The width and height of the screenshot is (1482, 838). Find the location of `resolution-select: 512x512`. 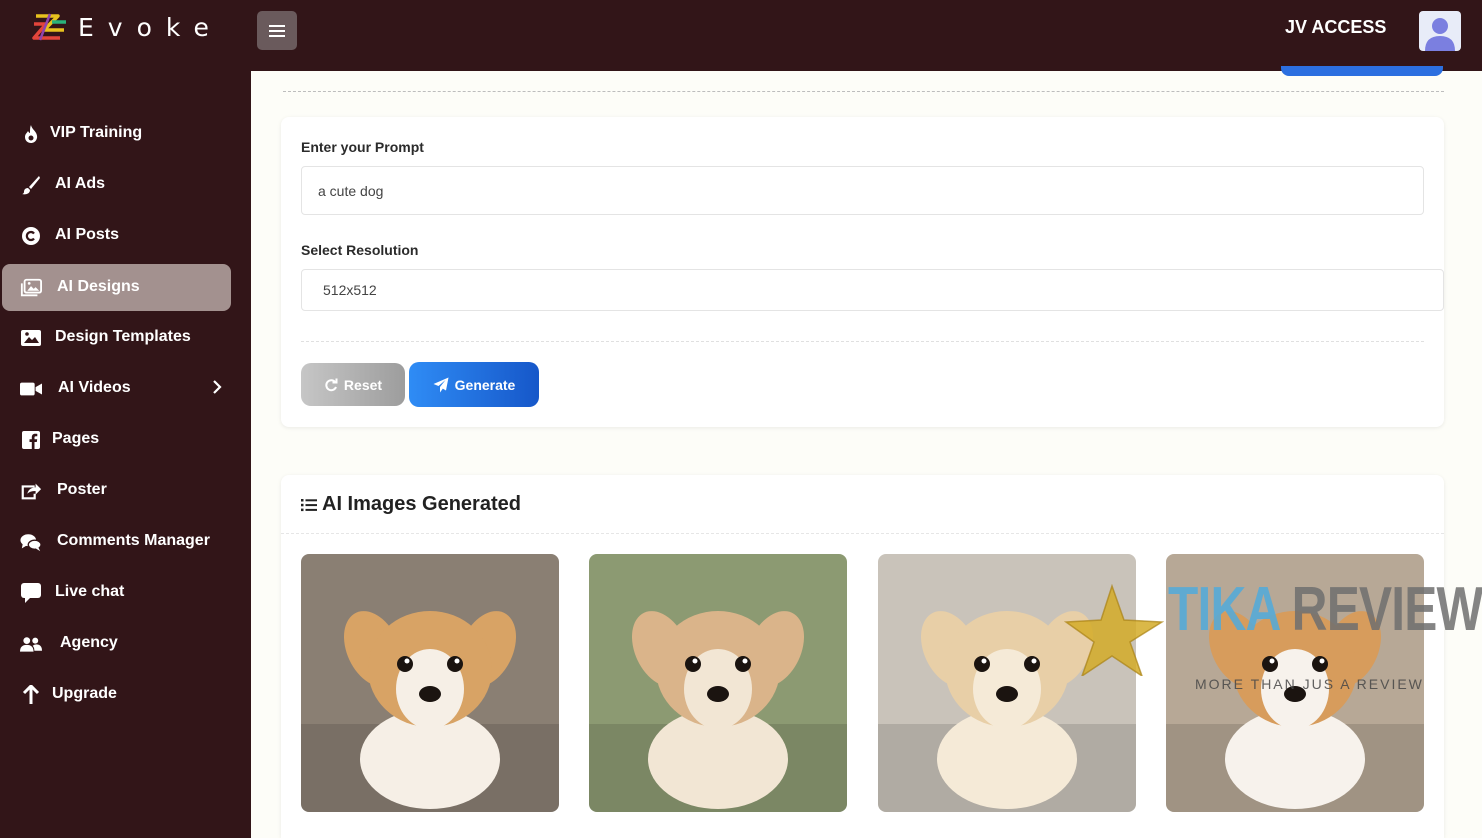

resolution-select: 512x512 is located at coordinates (872, 290).